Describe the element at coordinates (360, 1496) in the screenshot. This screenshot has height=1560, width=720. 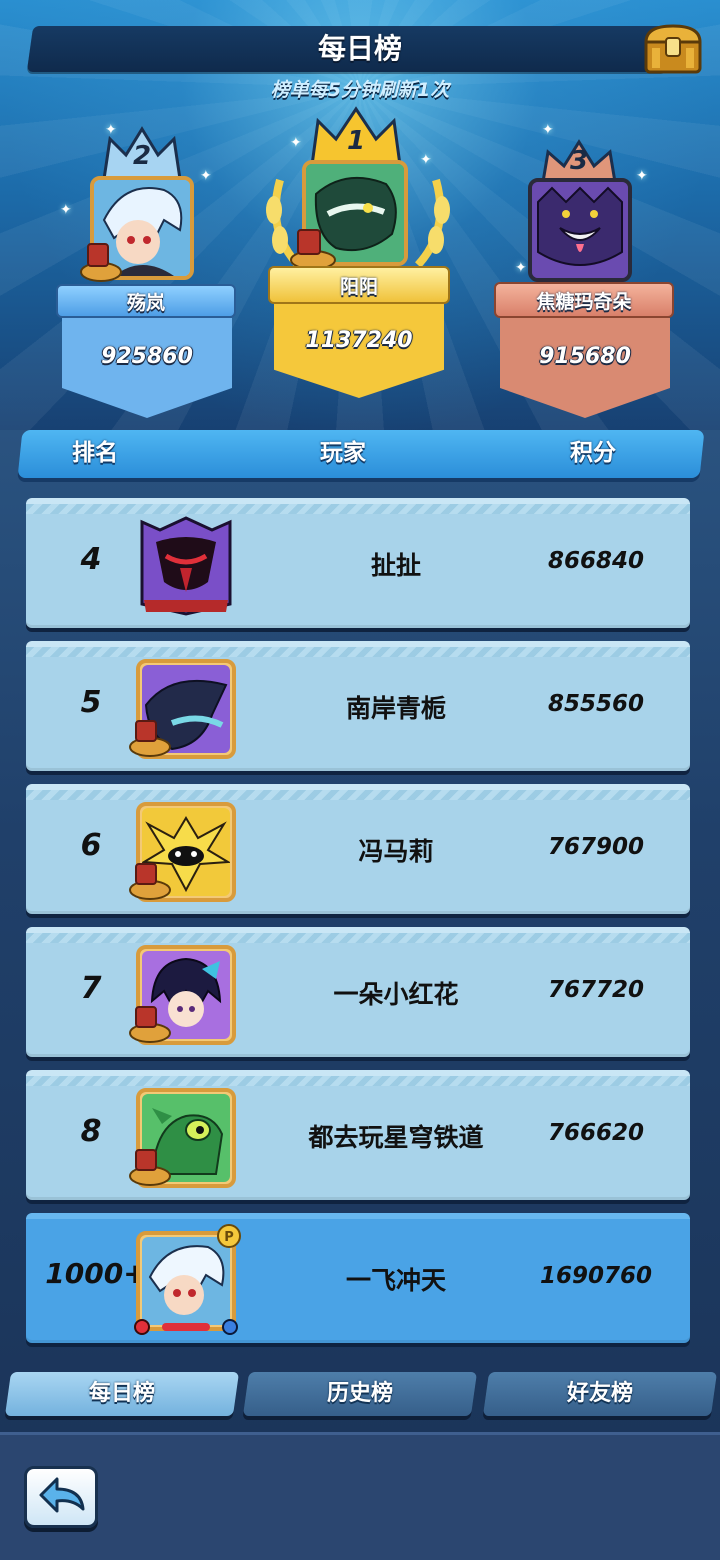
I see `footer-bar` at that location.